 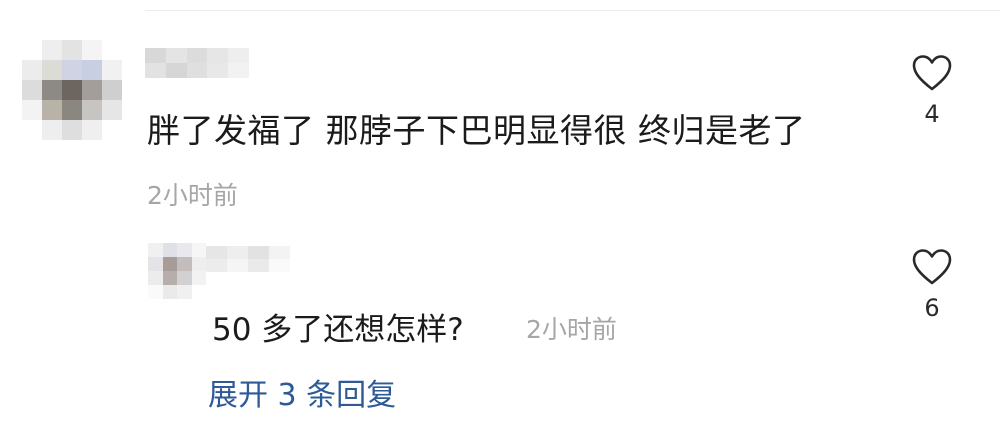 I want to click on comment-like-button: 4, so click(x=932, y=91).